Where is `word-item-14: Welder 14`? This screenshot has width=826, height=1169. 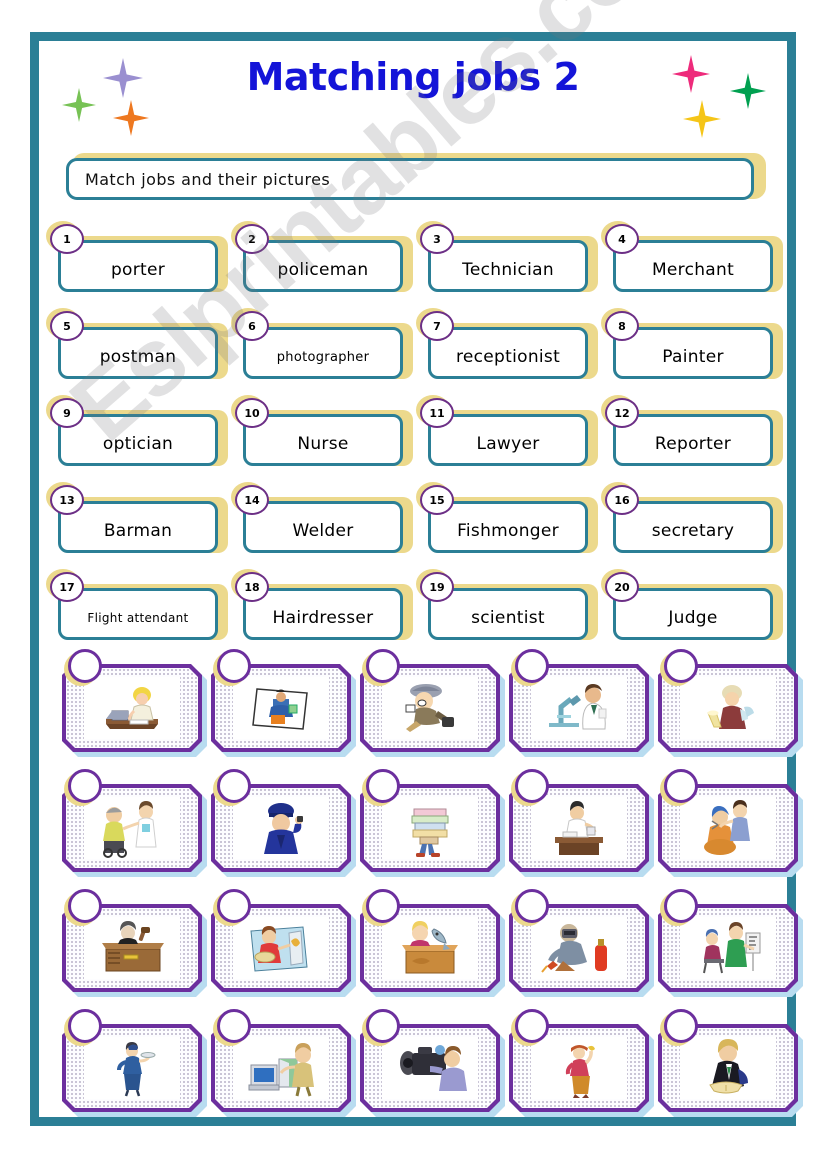
word-item-14: Welder 14 is located at coordinates (322, 519).